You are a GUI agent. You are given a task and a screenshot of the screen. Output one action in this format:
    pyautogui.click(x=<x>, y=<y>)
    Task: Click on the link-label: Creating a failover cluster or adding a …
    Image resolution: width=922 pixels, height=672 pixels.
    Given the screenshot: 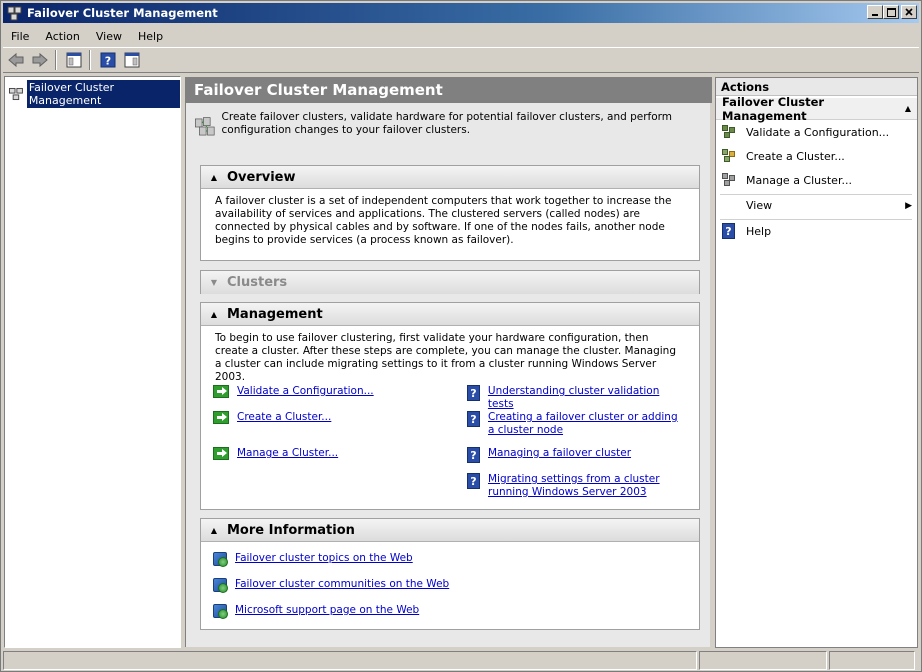 What is the action you would take?
    pyautogui.click(x=583, y=424)
    